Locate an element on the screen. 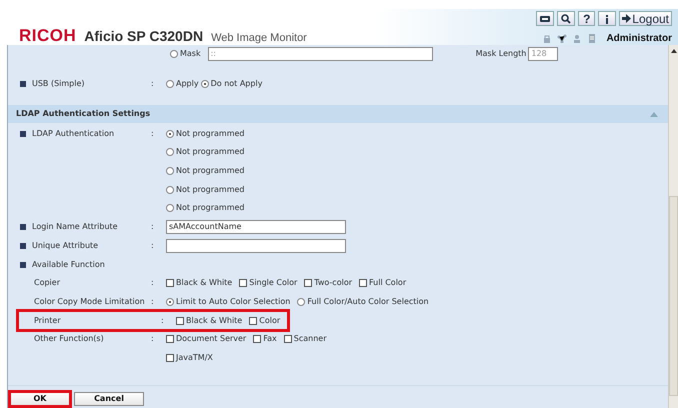 The width and height of the screenshot is (678, 408). help-button: ? is located at coordinates (587, 18).